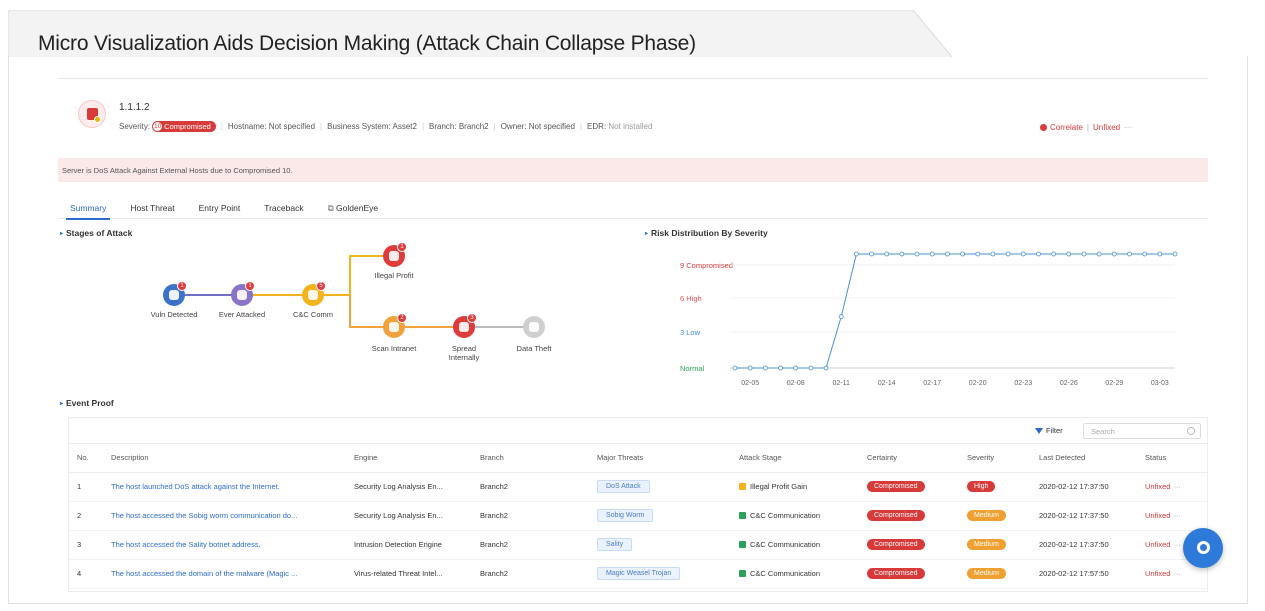  Describe the element at coordinates (88, 211) in the screenshot. I see `tab-summary: Summary` at that location.